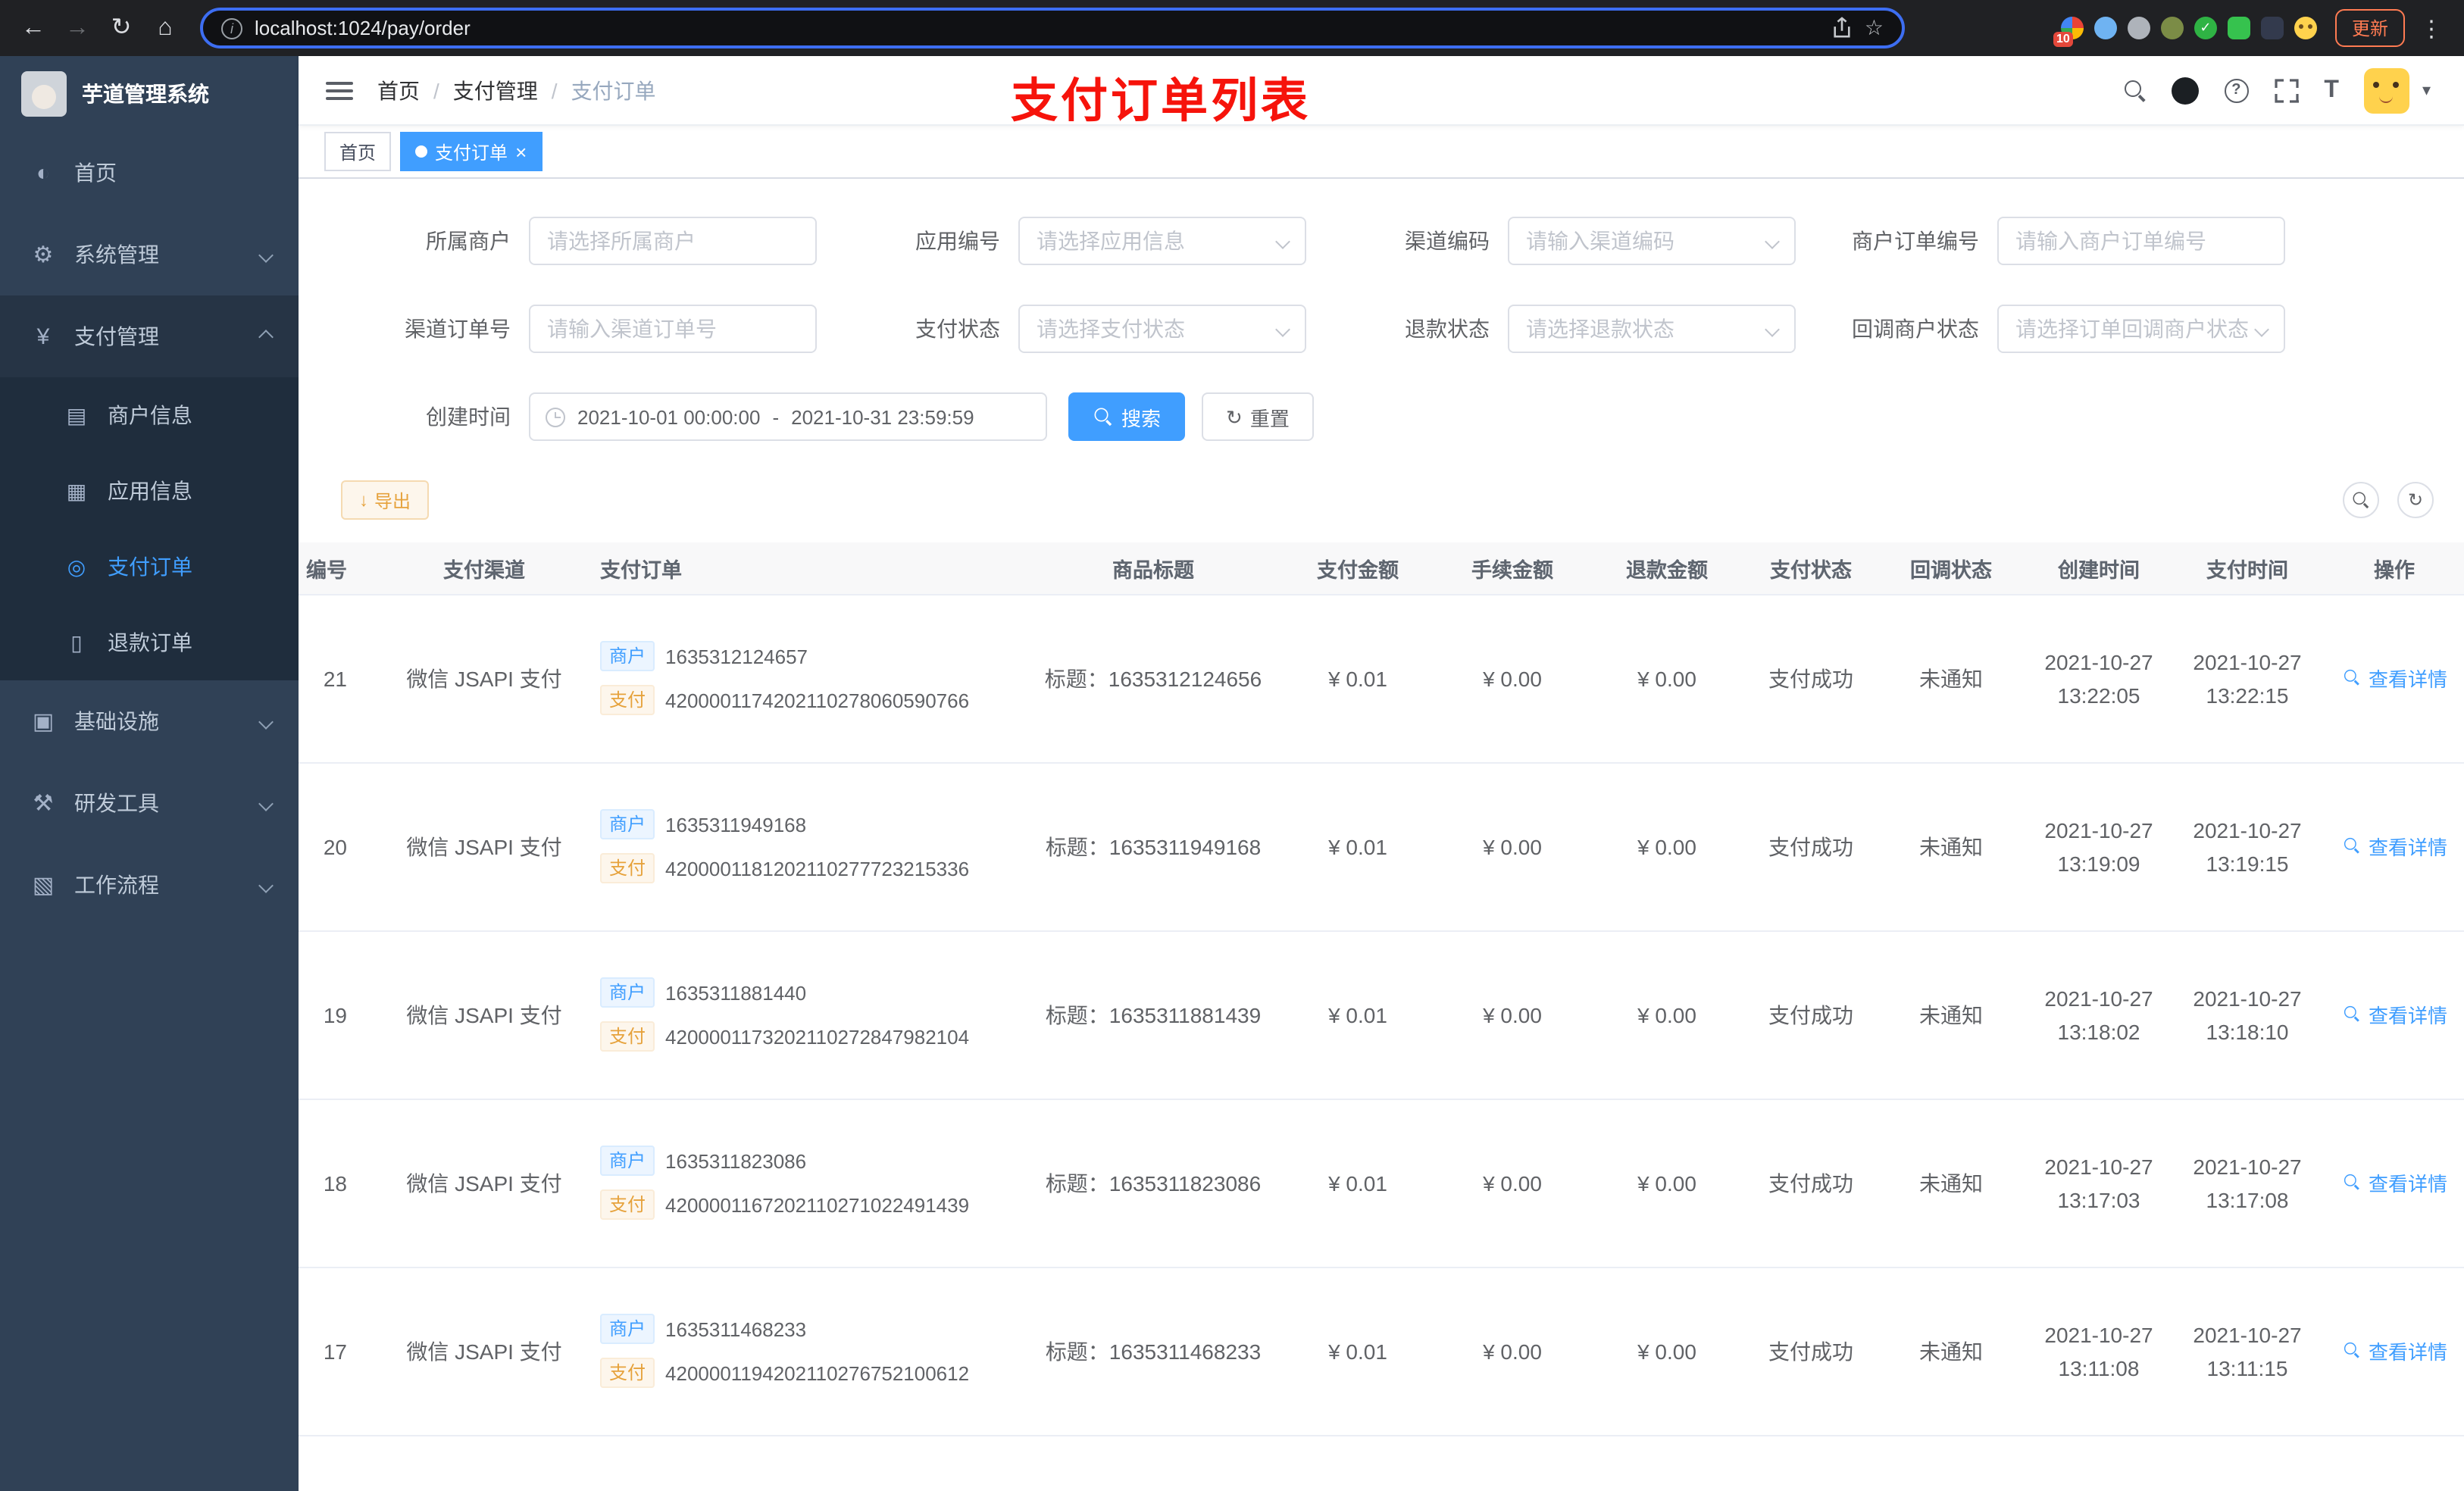  What do you see at coordinates (1874, 28) in the screenshot?
I see `bookmark-star-icon: ☆` at bounding box center [1874, 28].